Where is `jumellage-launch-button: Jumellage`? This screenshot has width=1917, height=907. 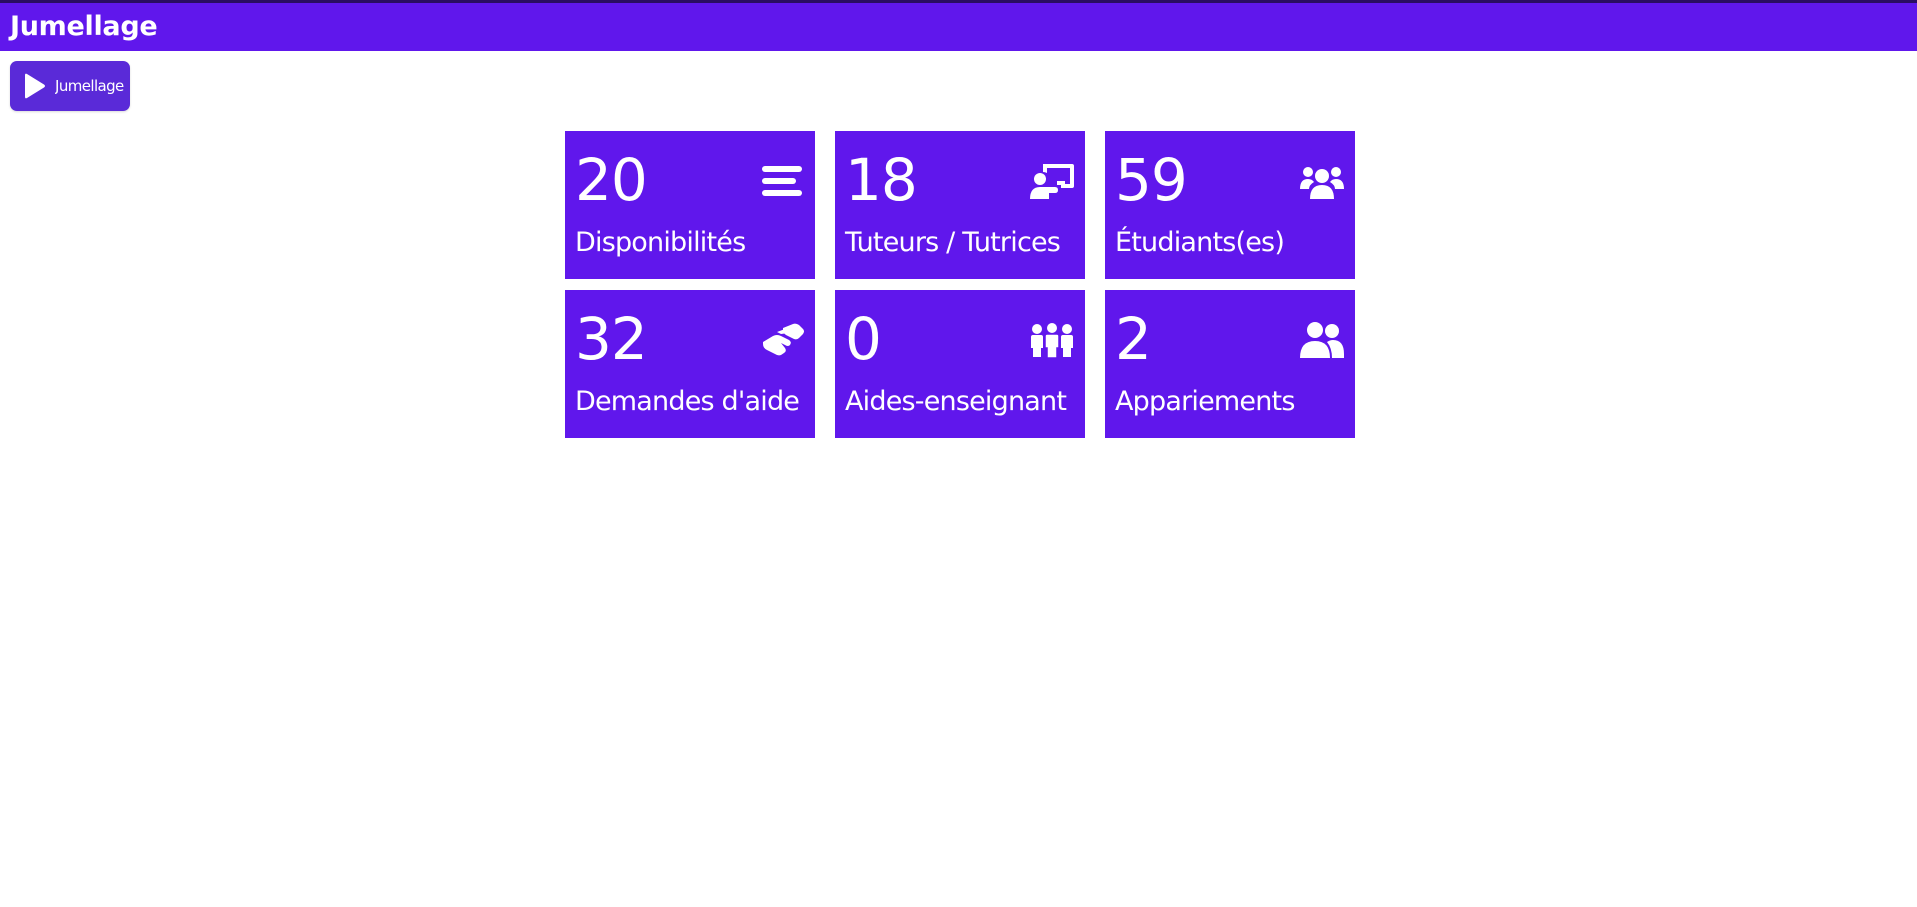
jumellage-launch-button: Jumellage is located at coordinates (70, 86).